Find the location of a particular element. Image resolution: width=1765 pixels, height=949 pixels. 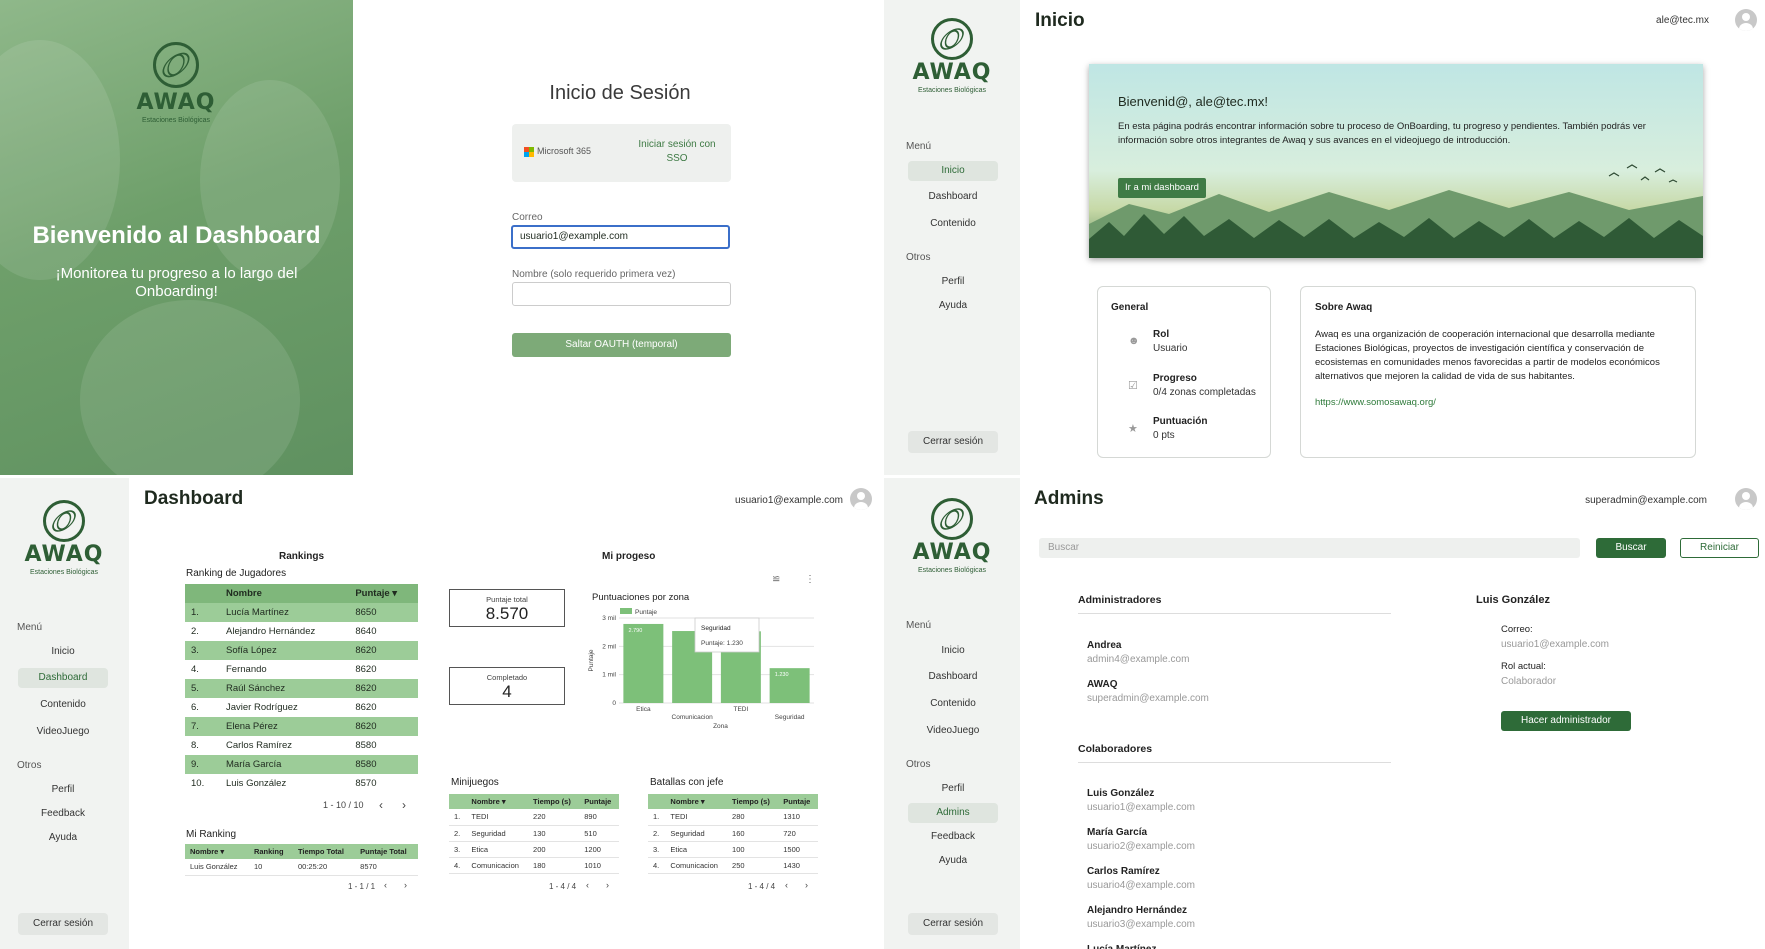

table-row: 10. Luis González 8570 is located at coordinates (301, 783).